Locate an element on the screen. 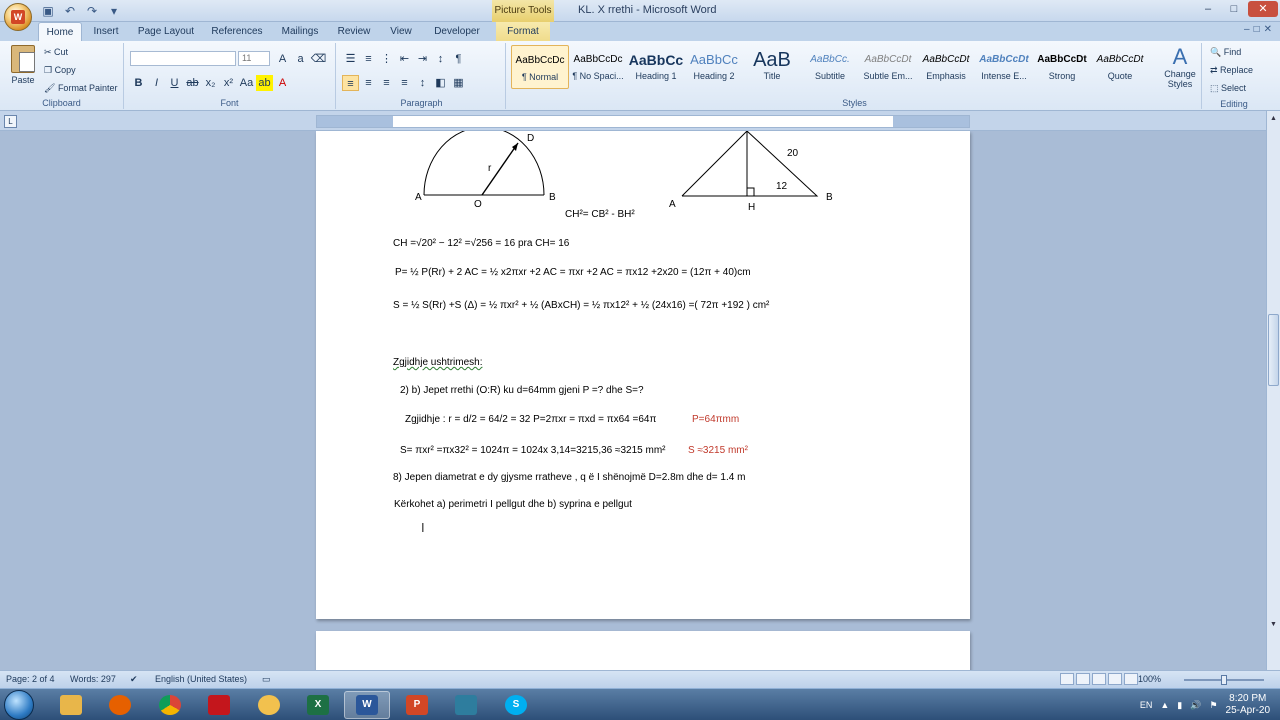  tab-developer: Developer is located at coordinates (457, 31).